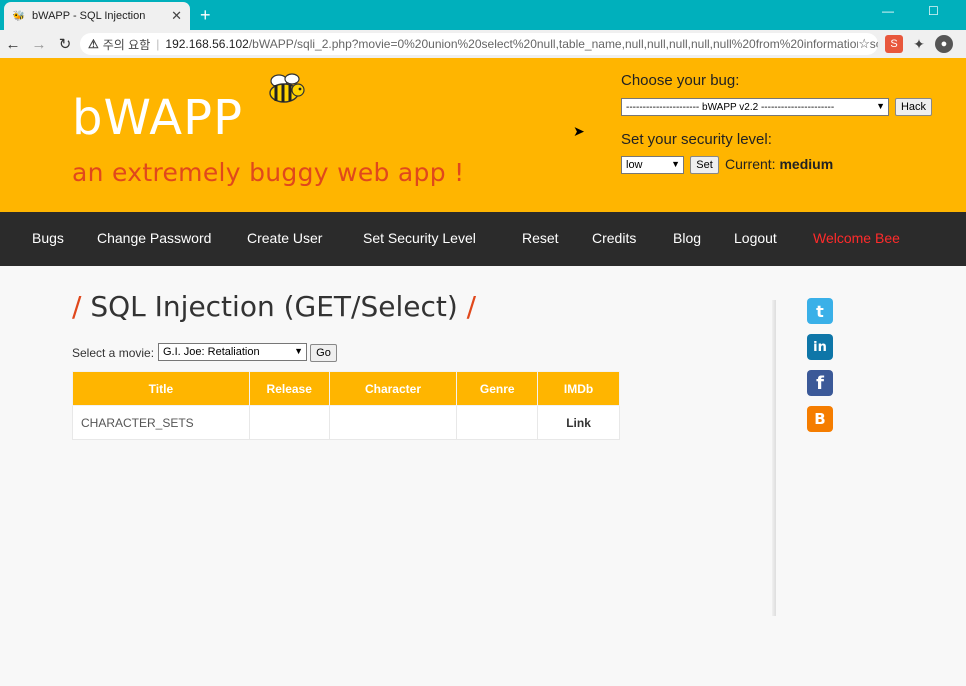 Image resolution: width=966 pixels, height=686 pixels. I want to click on menu-item-blog: Blog, so click(687, 238).